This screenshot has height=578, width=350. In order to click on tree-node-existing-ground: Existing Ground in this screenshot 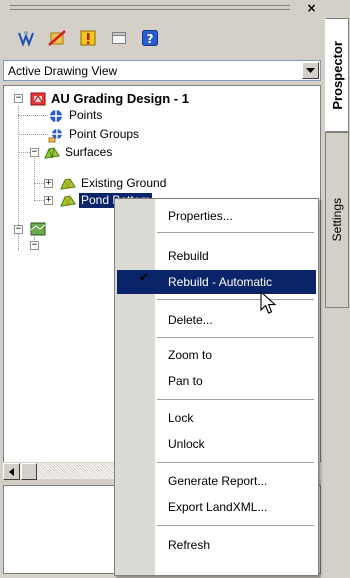, I will do `click(114, 183)`.